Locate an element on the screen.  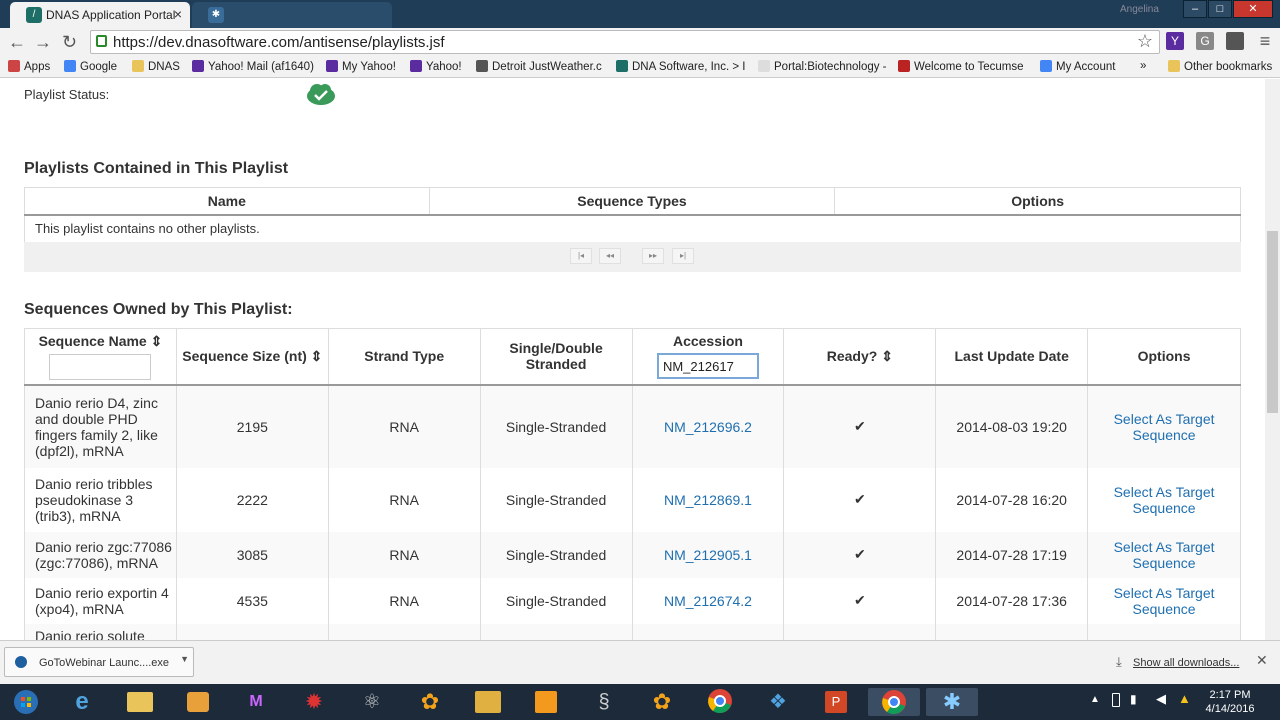
bookmark-tecumseh: Welcome to Tecumse is located at coordinates (961, 66).